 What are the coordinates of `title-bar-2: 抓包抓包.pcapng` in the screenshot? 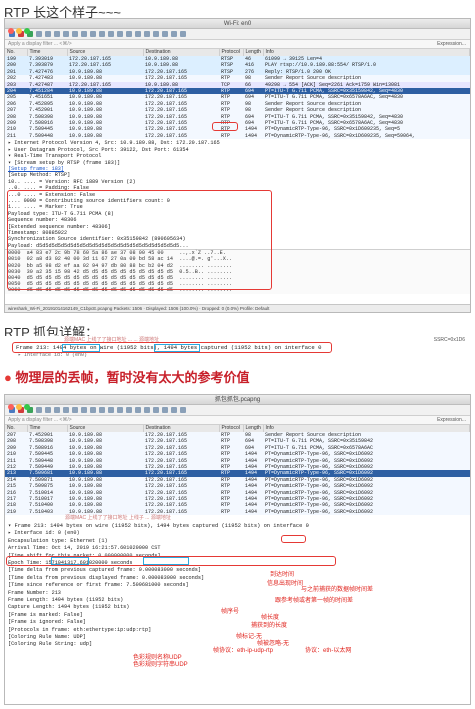 It's located at (237, 402).